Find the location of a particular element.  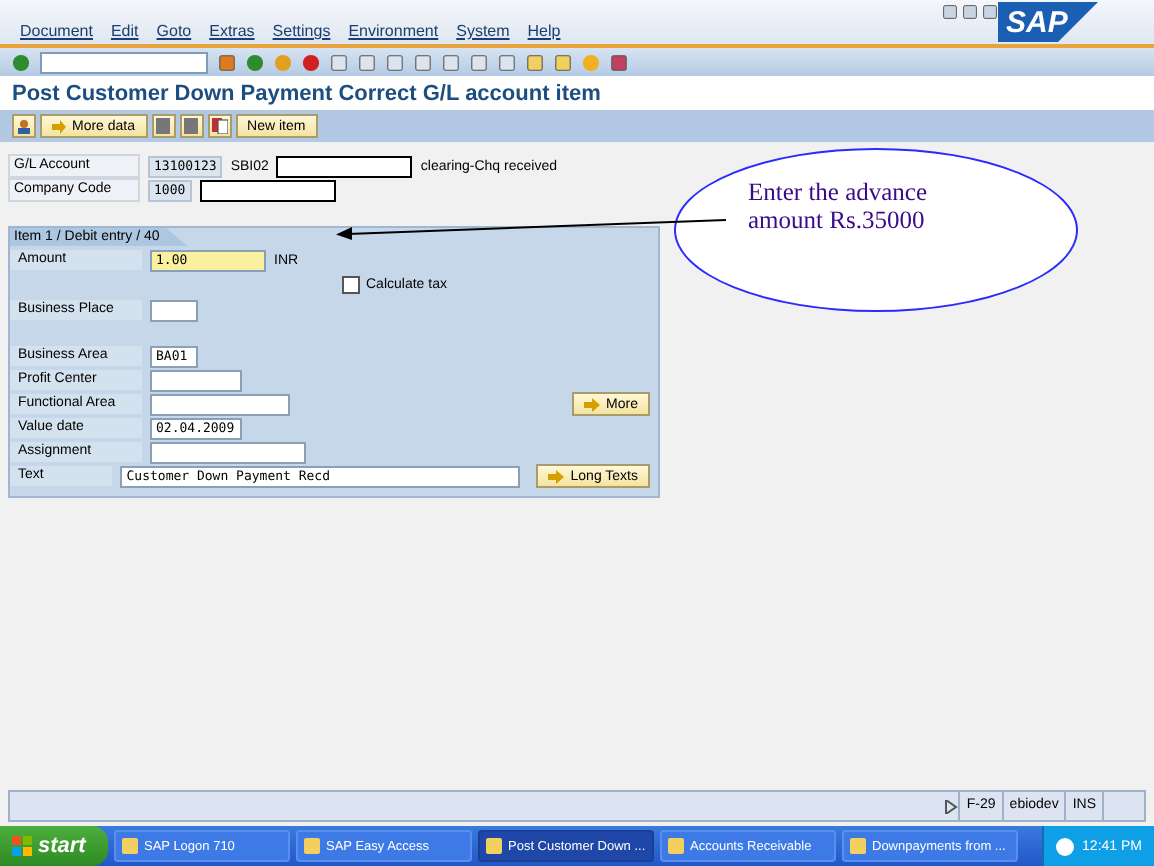

command-field is located at coordinates (124, 62).